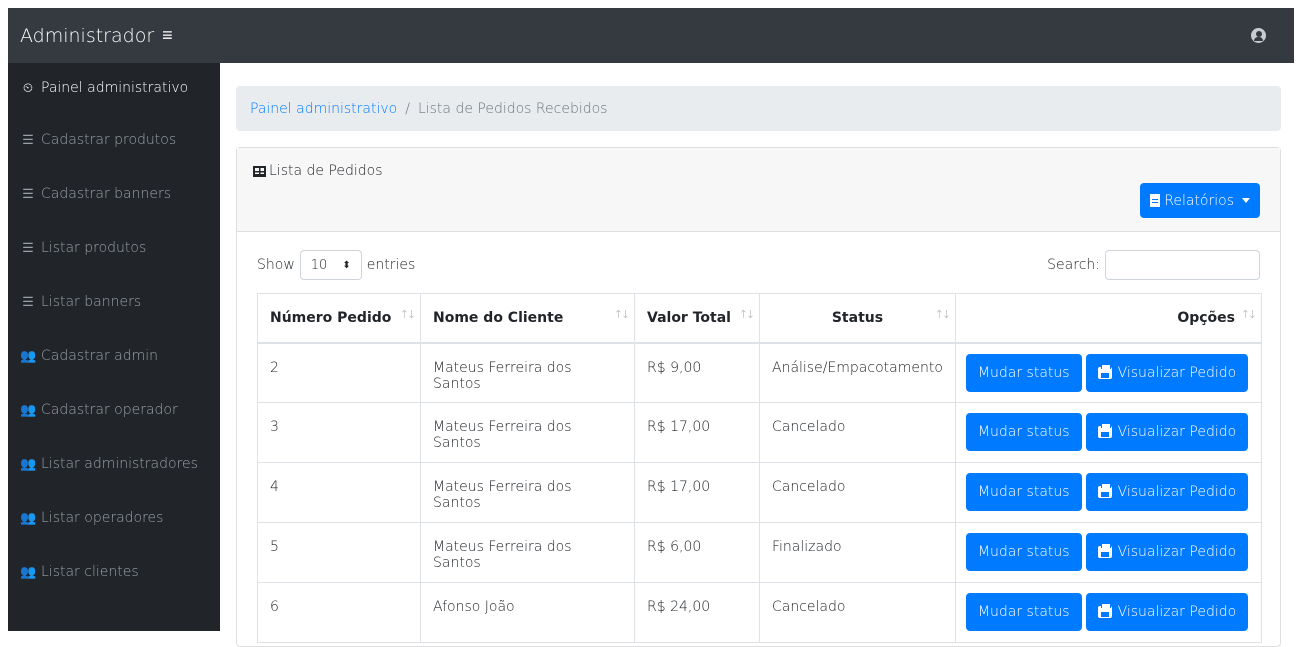 The width and height of the screenshot is (1299, 647). What do you see at coordinates (1246, 200) in the screenshot?
I see `caret-down-icon` at bounding box center [1246, 200].